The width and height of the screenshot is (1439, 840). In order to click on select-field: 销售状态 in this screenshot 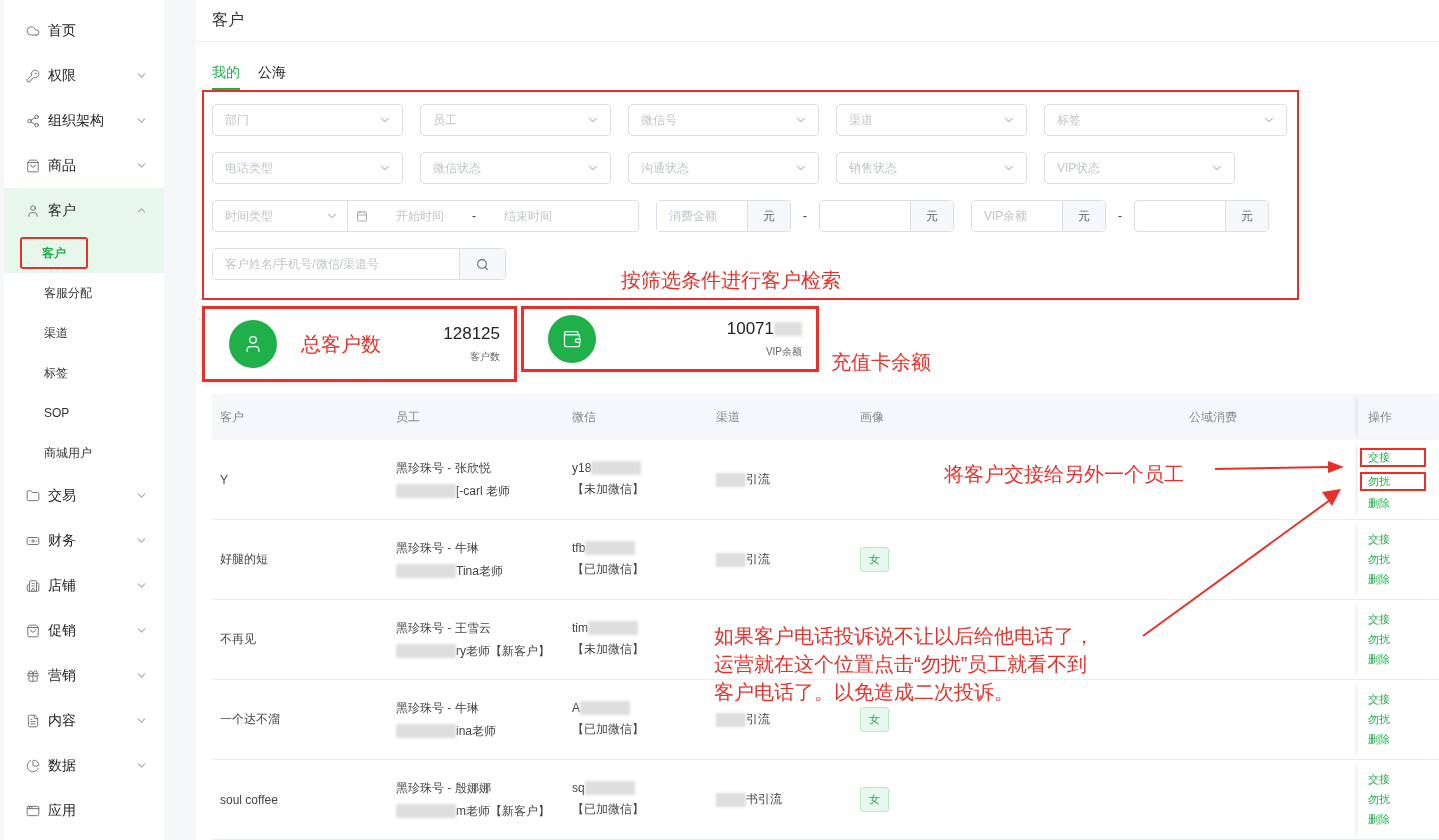, I will do `click(931, 168)`.